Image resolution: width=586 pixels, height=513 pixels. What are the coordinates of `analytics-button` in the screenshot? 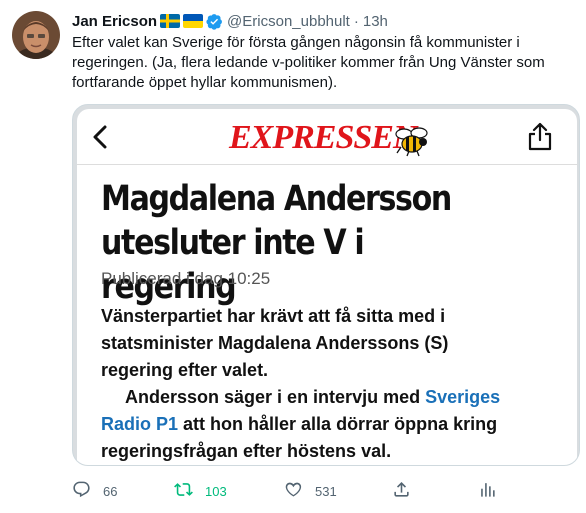 It's located at (487, 491).